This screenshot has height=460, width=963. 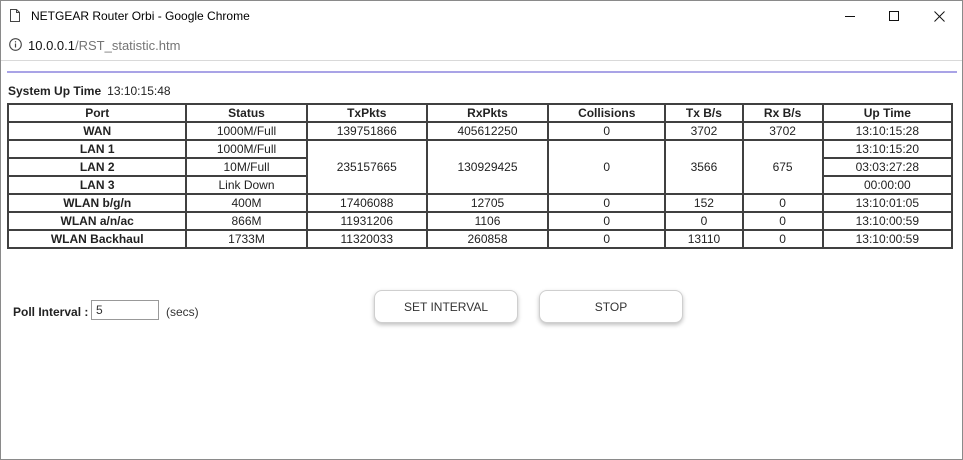 I want to click on column-header: Rx B/s, so click(x=782, y=113).